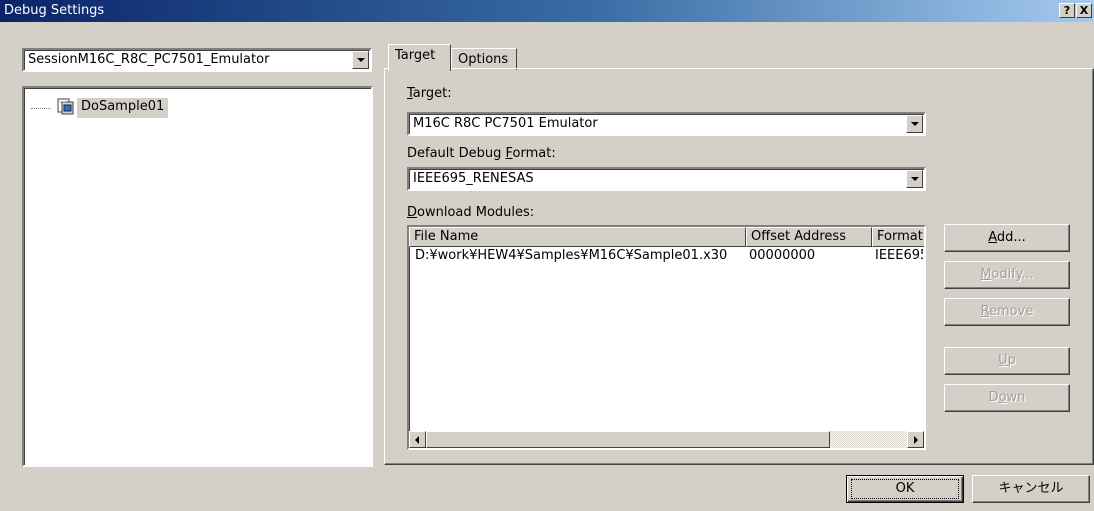  I want to click on target-select-value: M16C R8C PC7501 Emulator, so click(505, 123).